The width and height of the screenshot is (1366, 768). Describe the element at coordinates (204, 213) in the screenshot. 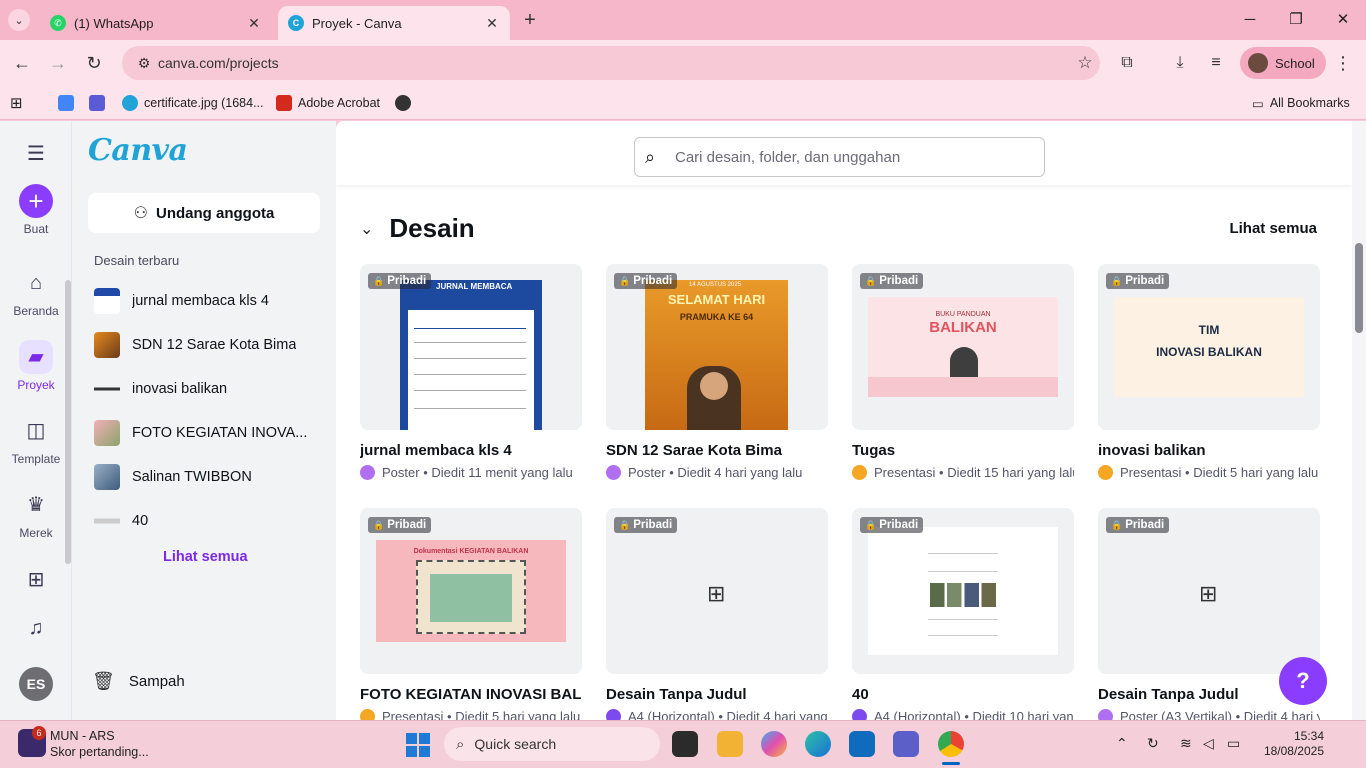

I see `invite-members-button: ⚇ Undang anggota` at that location.